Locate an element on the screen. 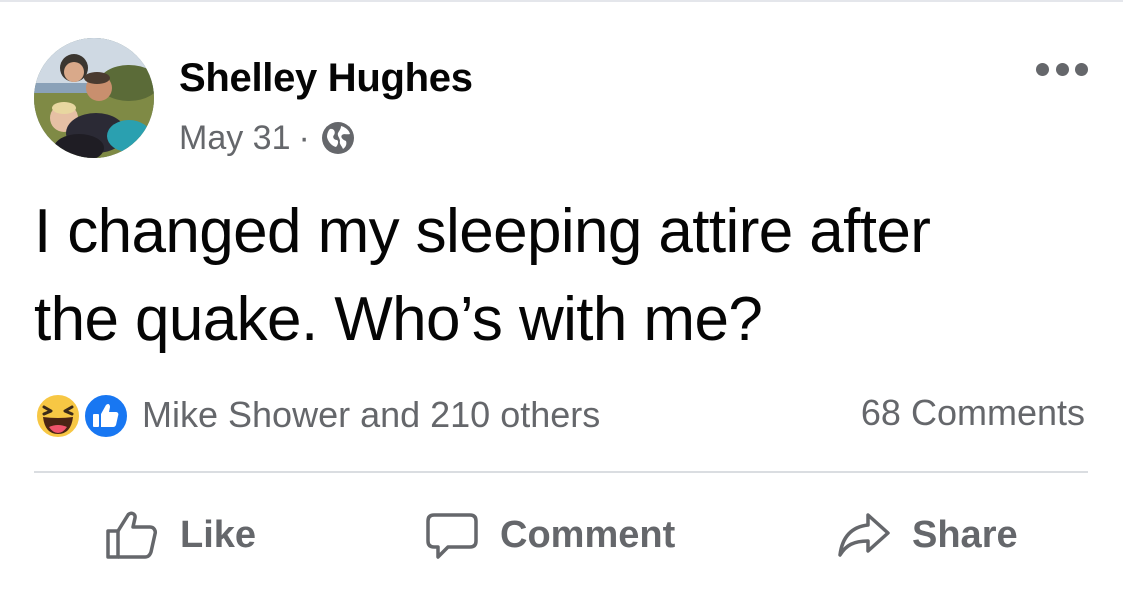  share-label: Share is located at coordinates (965, 534).